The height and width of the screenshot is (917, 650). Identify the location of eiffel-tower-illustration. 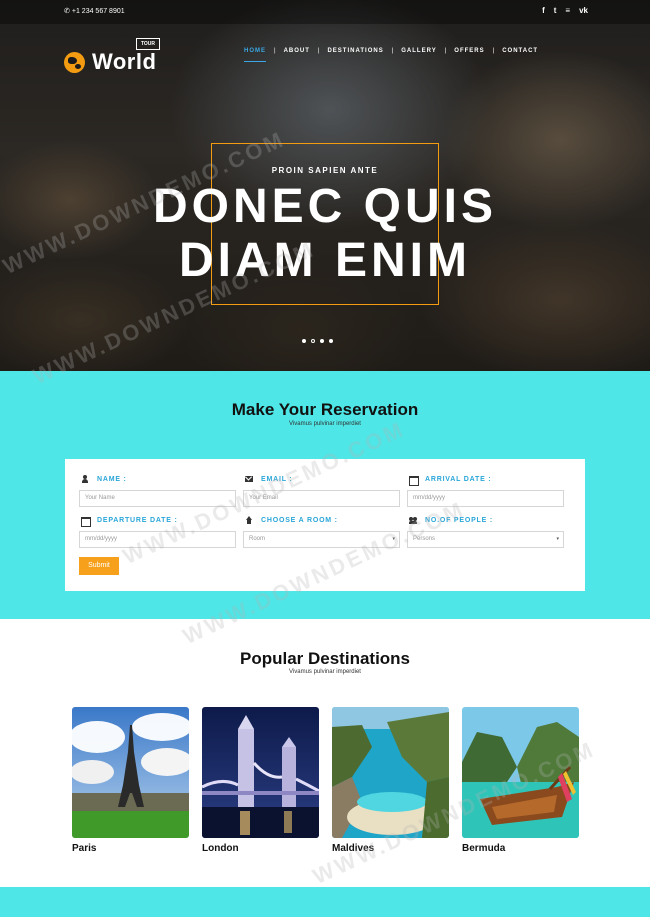
(130, 772).